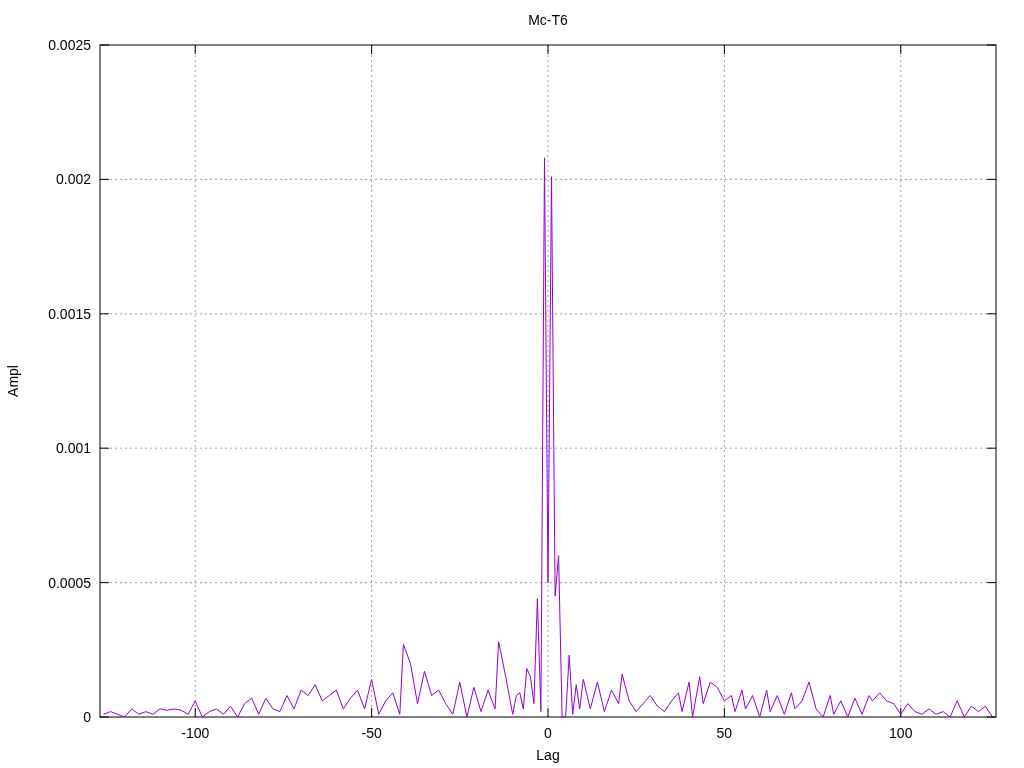  I want to click on x-tick-label: 0, so click(548, 733).